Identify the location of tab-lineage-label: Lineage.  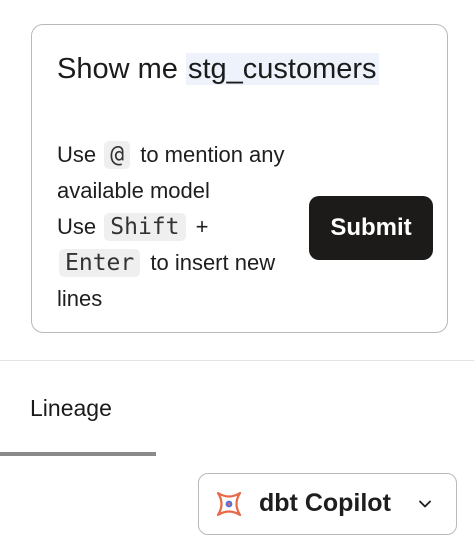
(71, 408).